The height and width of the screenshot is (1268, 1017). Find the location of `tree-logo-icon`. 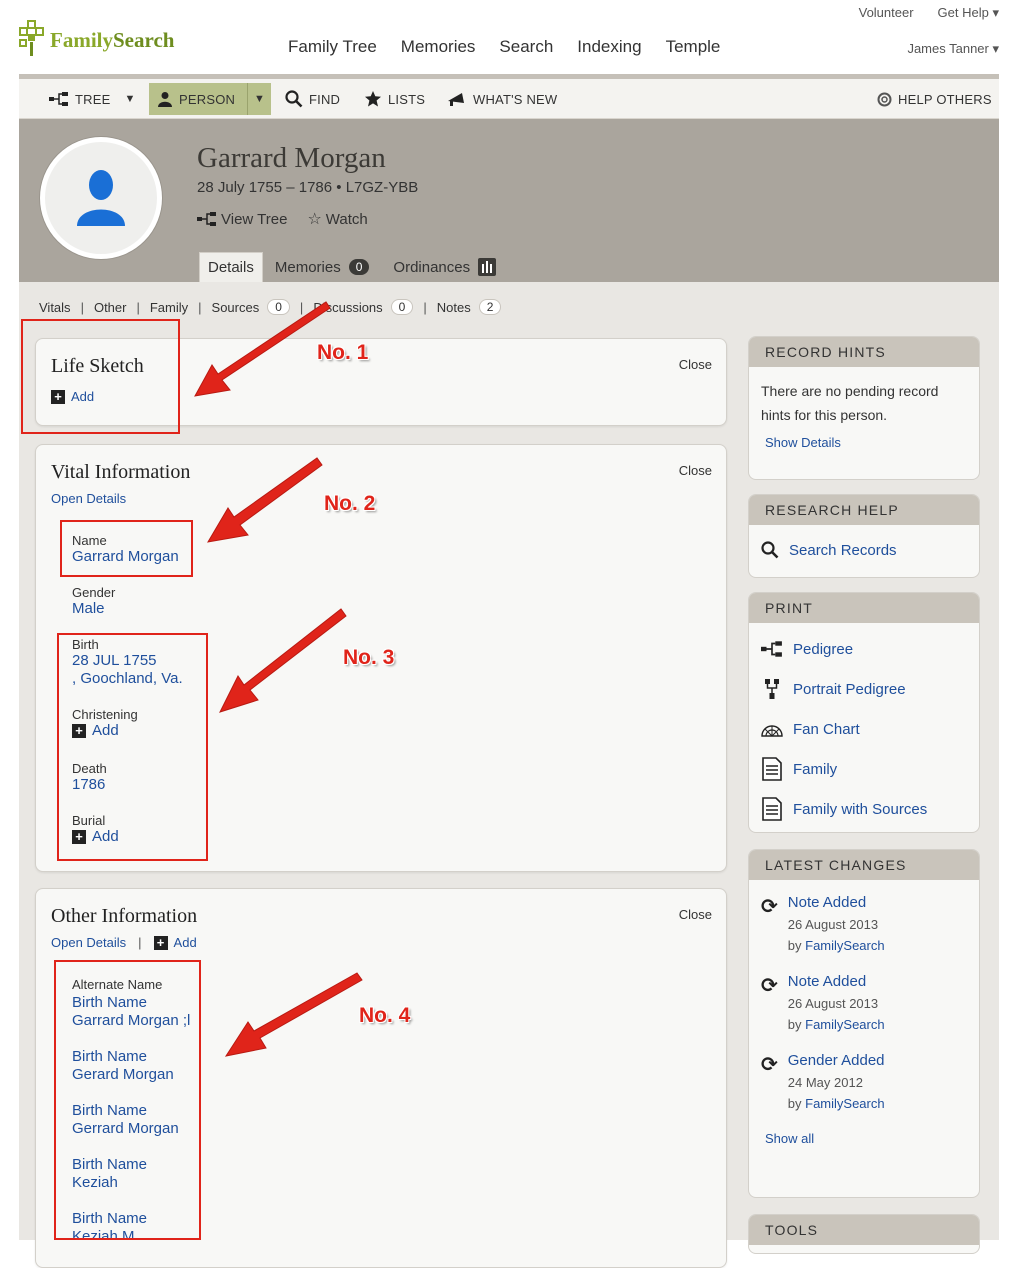

tree-logo-icon is located at coordinates (31, 38).